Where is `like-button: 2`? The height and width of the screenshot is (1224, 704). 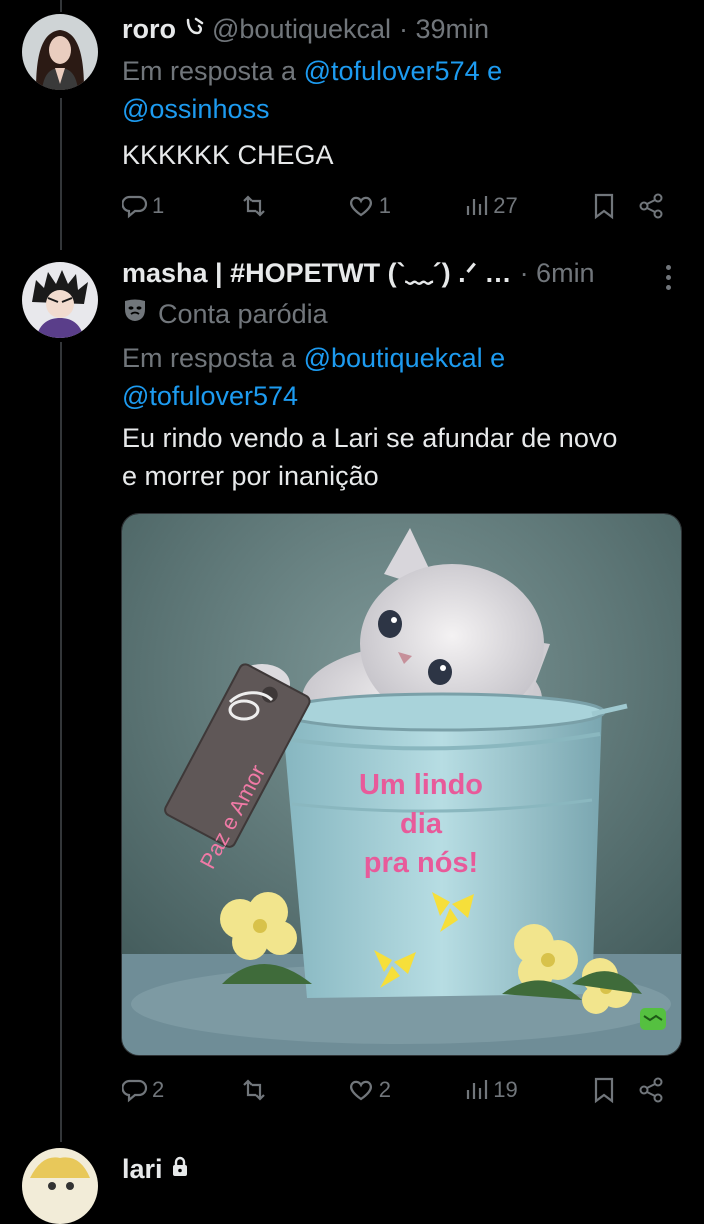
like-button: 2 is located at coordinates (369, 1090).